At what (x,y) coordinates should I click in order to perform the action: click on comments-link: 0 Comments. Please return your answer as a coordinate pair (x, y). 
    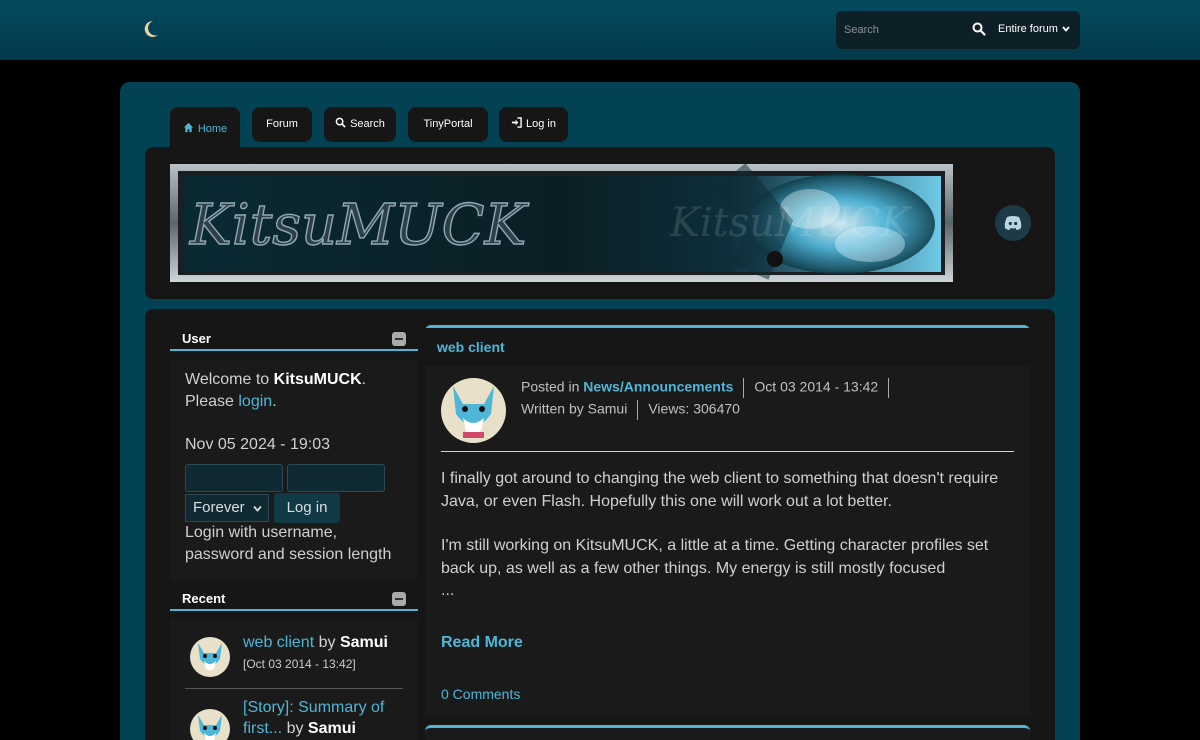
    Looking at the image, I should click on (480, 694).